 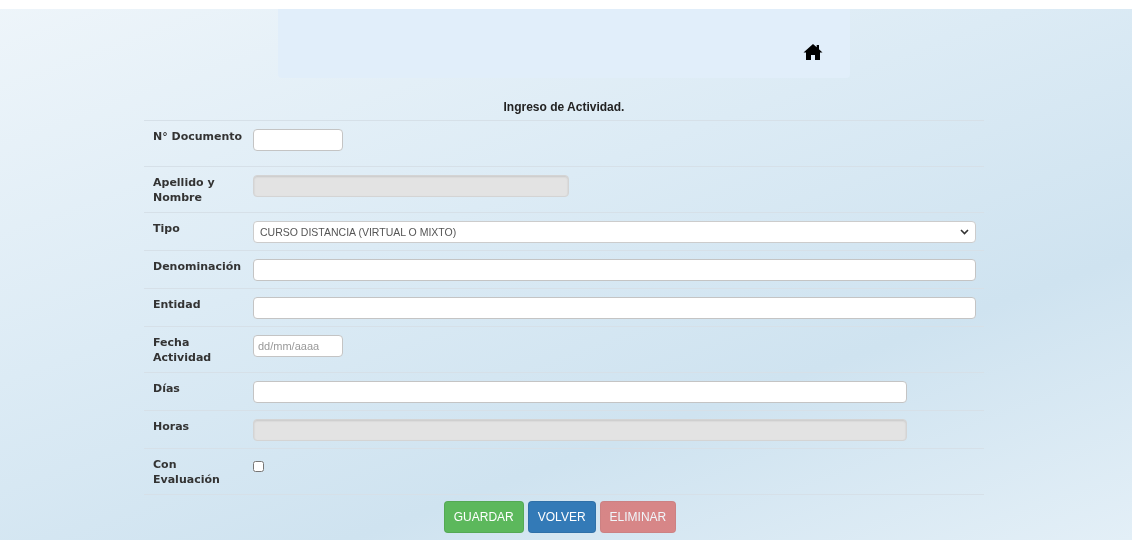 I want to click on field-label: Horas, so click(x=171, y=426).